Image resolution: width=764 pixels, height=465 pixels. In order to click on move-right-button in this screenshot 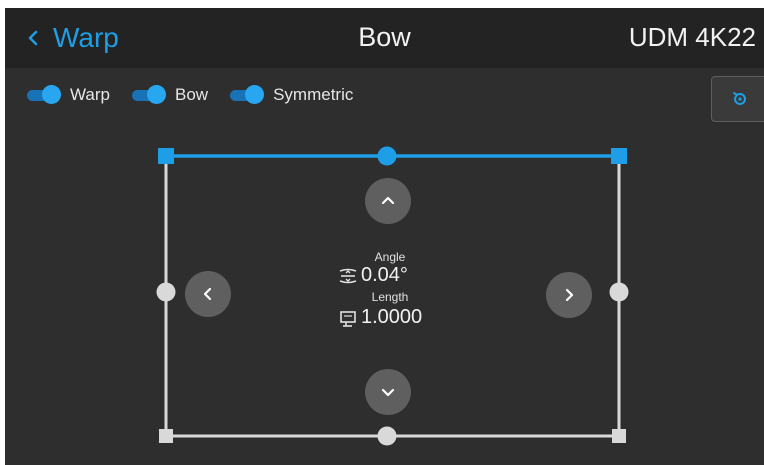, I will do `click(569, 295)`.